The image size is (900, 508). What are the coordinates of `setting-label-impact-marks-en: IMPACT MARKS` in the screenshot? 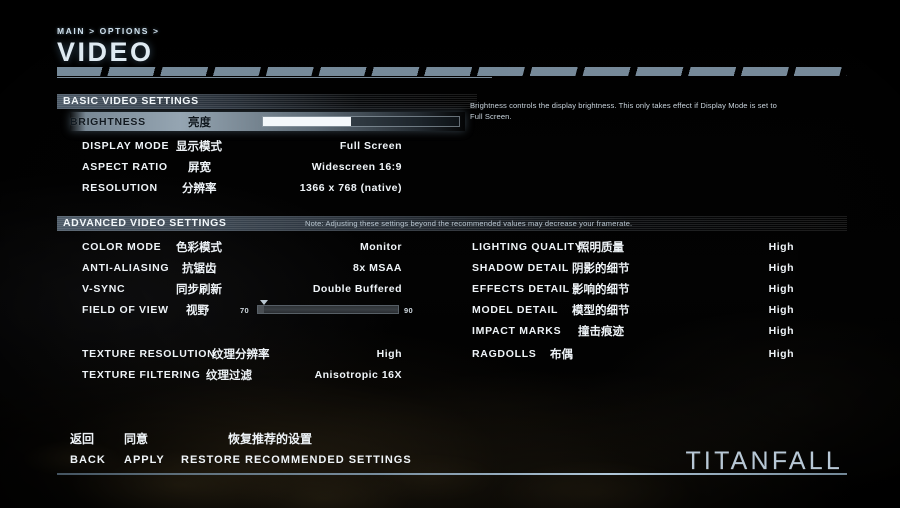 It's located at (517, 330).